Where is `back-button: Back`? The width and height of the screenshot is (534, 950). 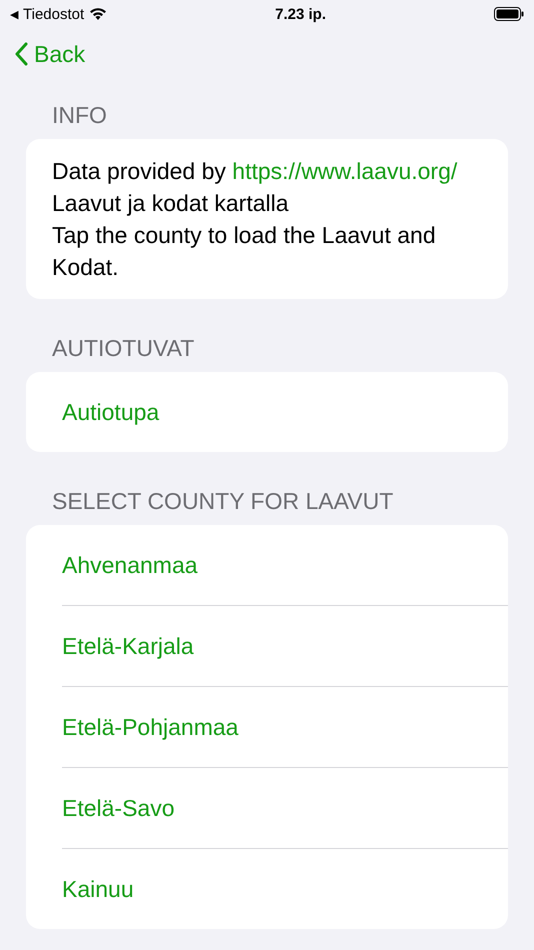 back-button: Back is located at coordinates (50, 54).